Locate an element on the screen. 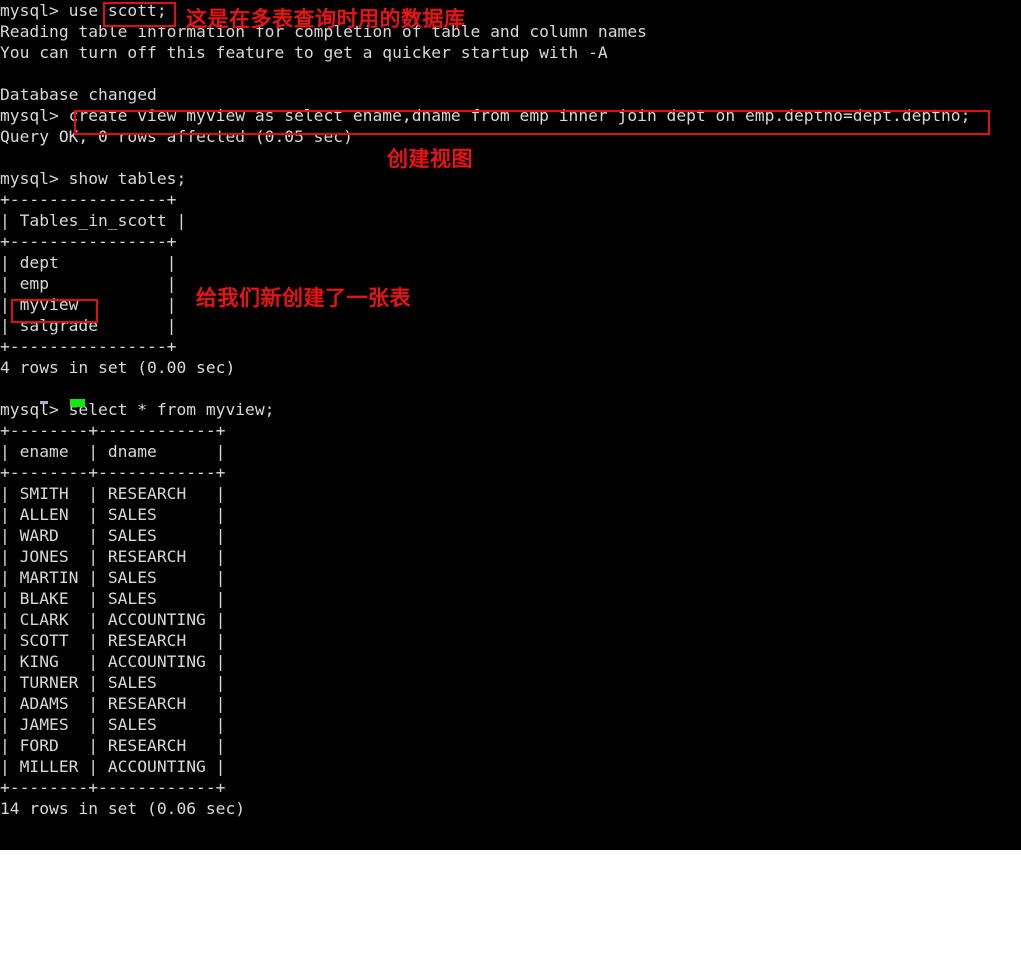 This screenshot has height=959, width=1021. page-whitespace is located at coordinates (510, 904).